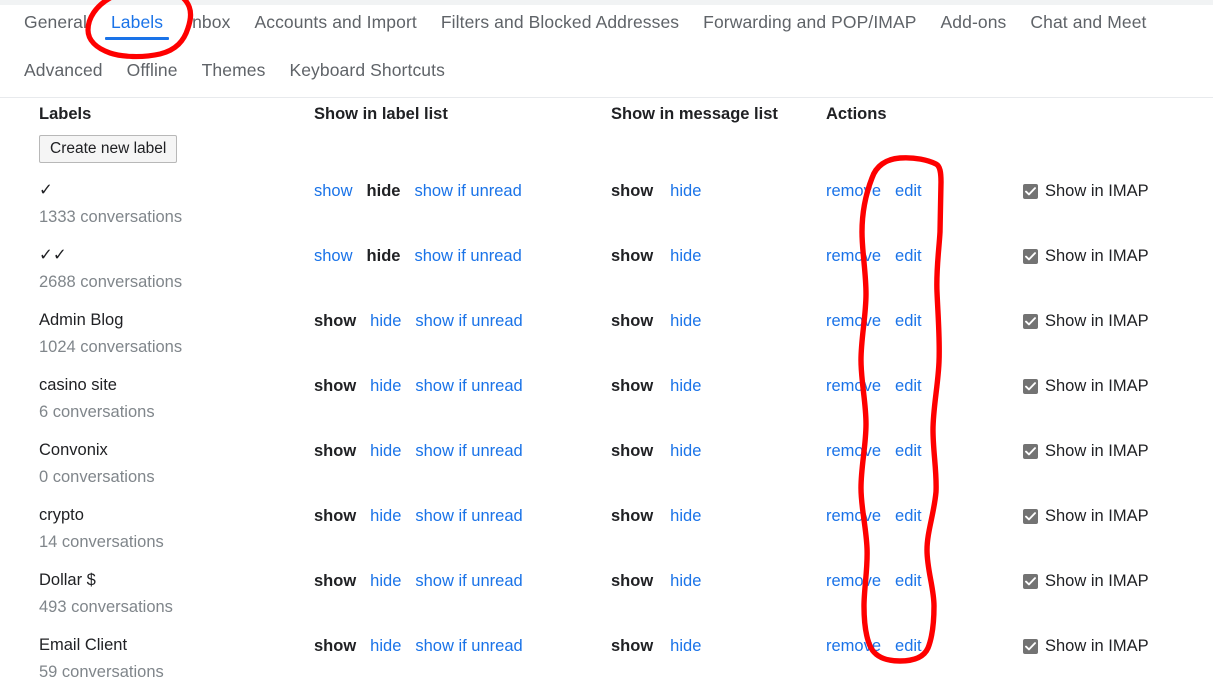 Image resolution: width=1213 pixels, height=695 pixels. What do you see at coordinates (717, 576) in the screenshot?
I see `message-list-options: show hide` at bounding box center [717, 576].